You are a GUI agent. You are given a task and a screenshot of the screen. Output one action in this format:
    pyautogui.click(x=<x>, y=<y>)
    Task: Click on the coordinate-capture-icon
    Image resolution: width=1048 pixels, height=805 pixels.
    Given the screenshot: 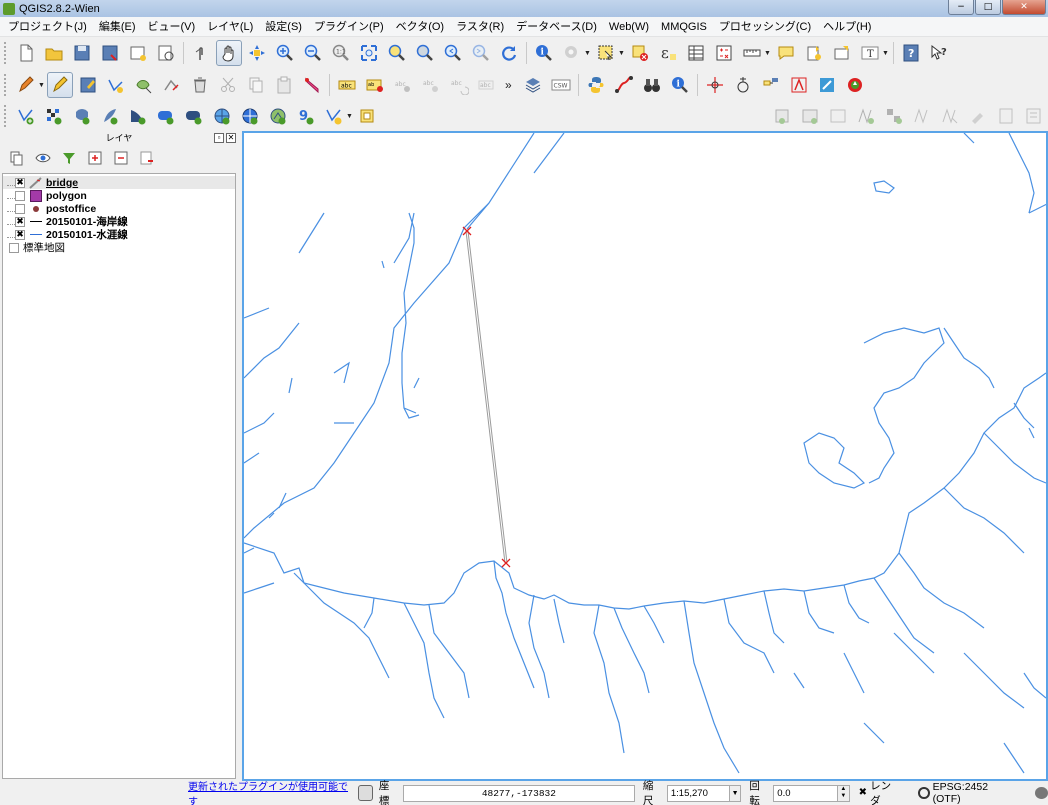 What is the action you would take?
    pyautogui.click(x=715, y=85)
    